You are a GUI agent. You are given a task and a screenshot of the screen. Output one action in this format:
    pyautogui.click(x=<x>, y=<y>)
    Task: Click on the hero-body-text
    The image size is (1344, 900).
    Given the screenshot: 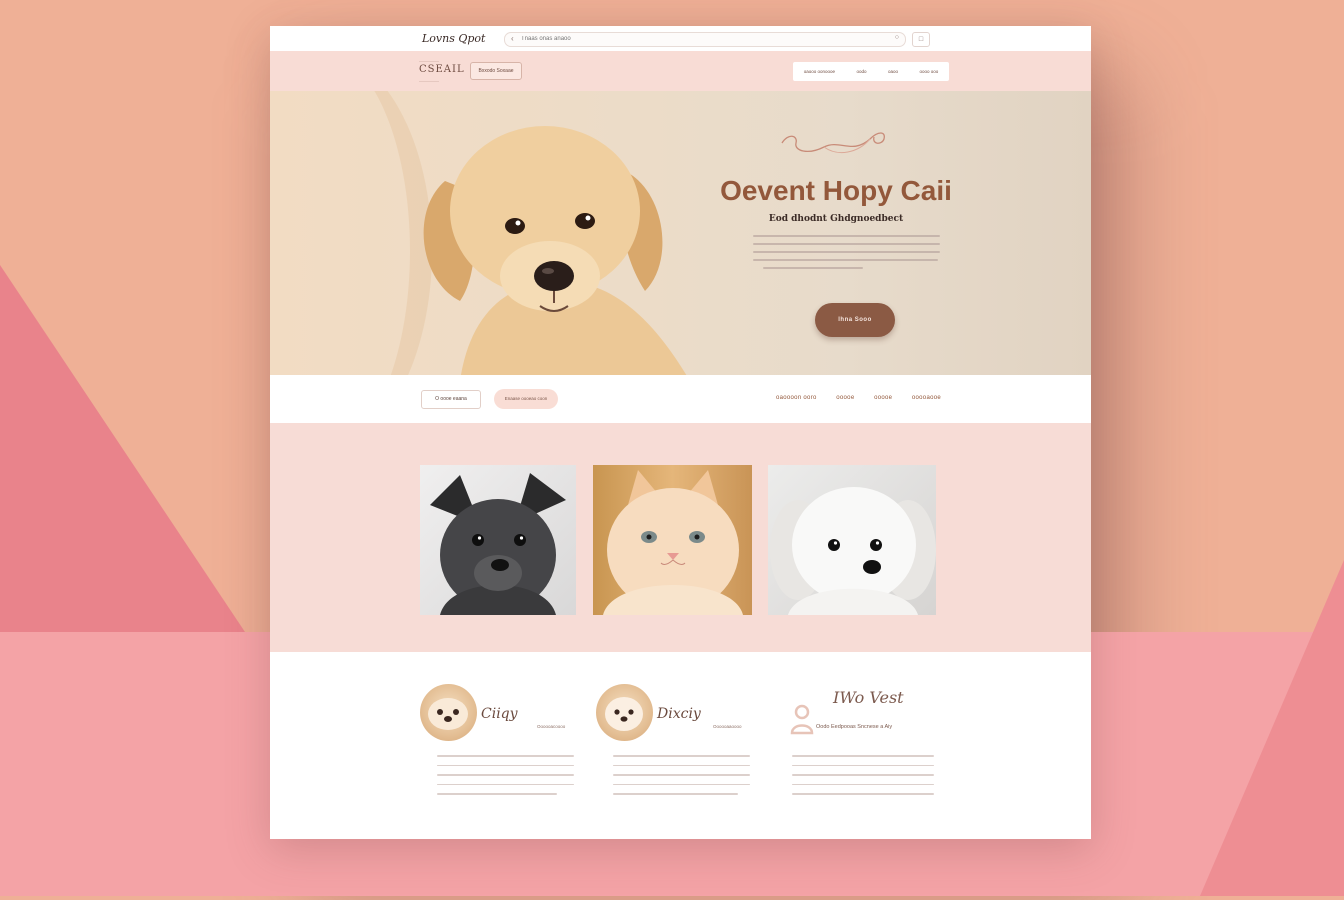 What is the action you would take?
    pyautogui.click(x=846, y=255)
    